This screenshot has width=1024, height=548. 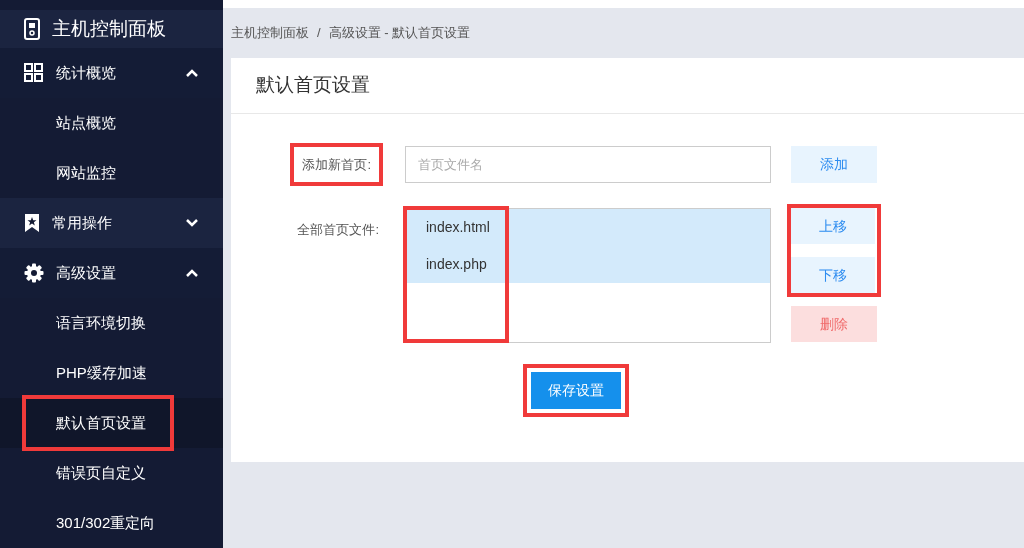 What do you see at coordinates (34, 273) in the screenshot?
I see `settings-icon` at bounding box center [34, 273].